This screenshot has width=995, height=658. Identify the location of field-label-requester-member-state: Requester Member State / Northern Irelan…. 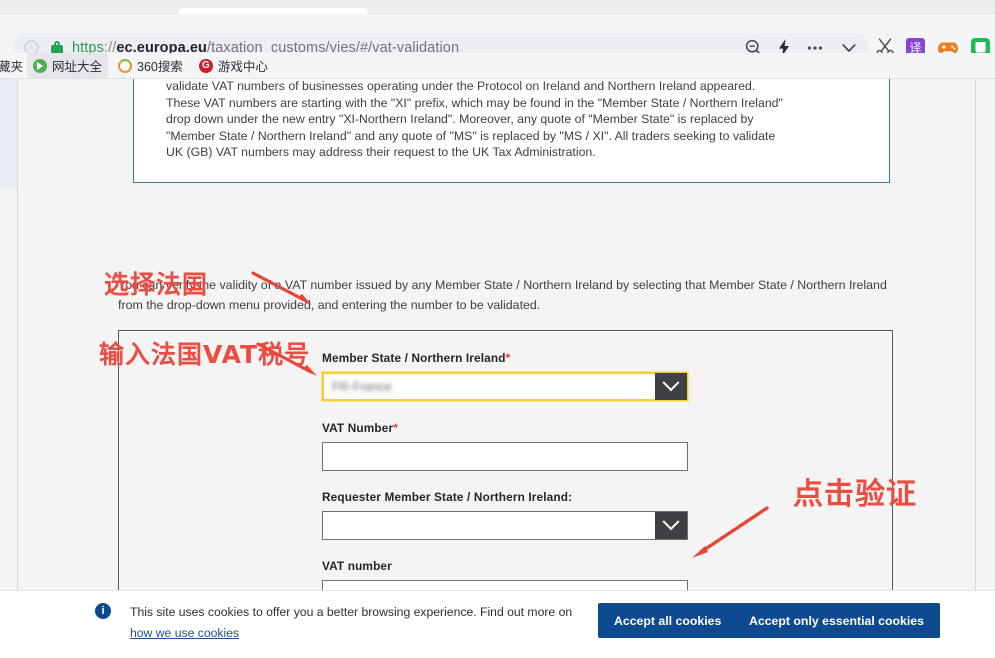
(505, 497).